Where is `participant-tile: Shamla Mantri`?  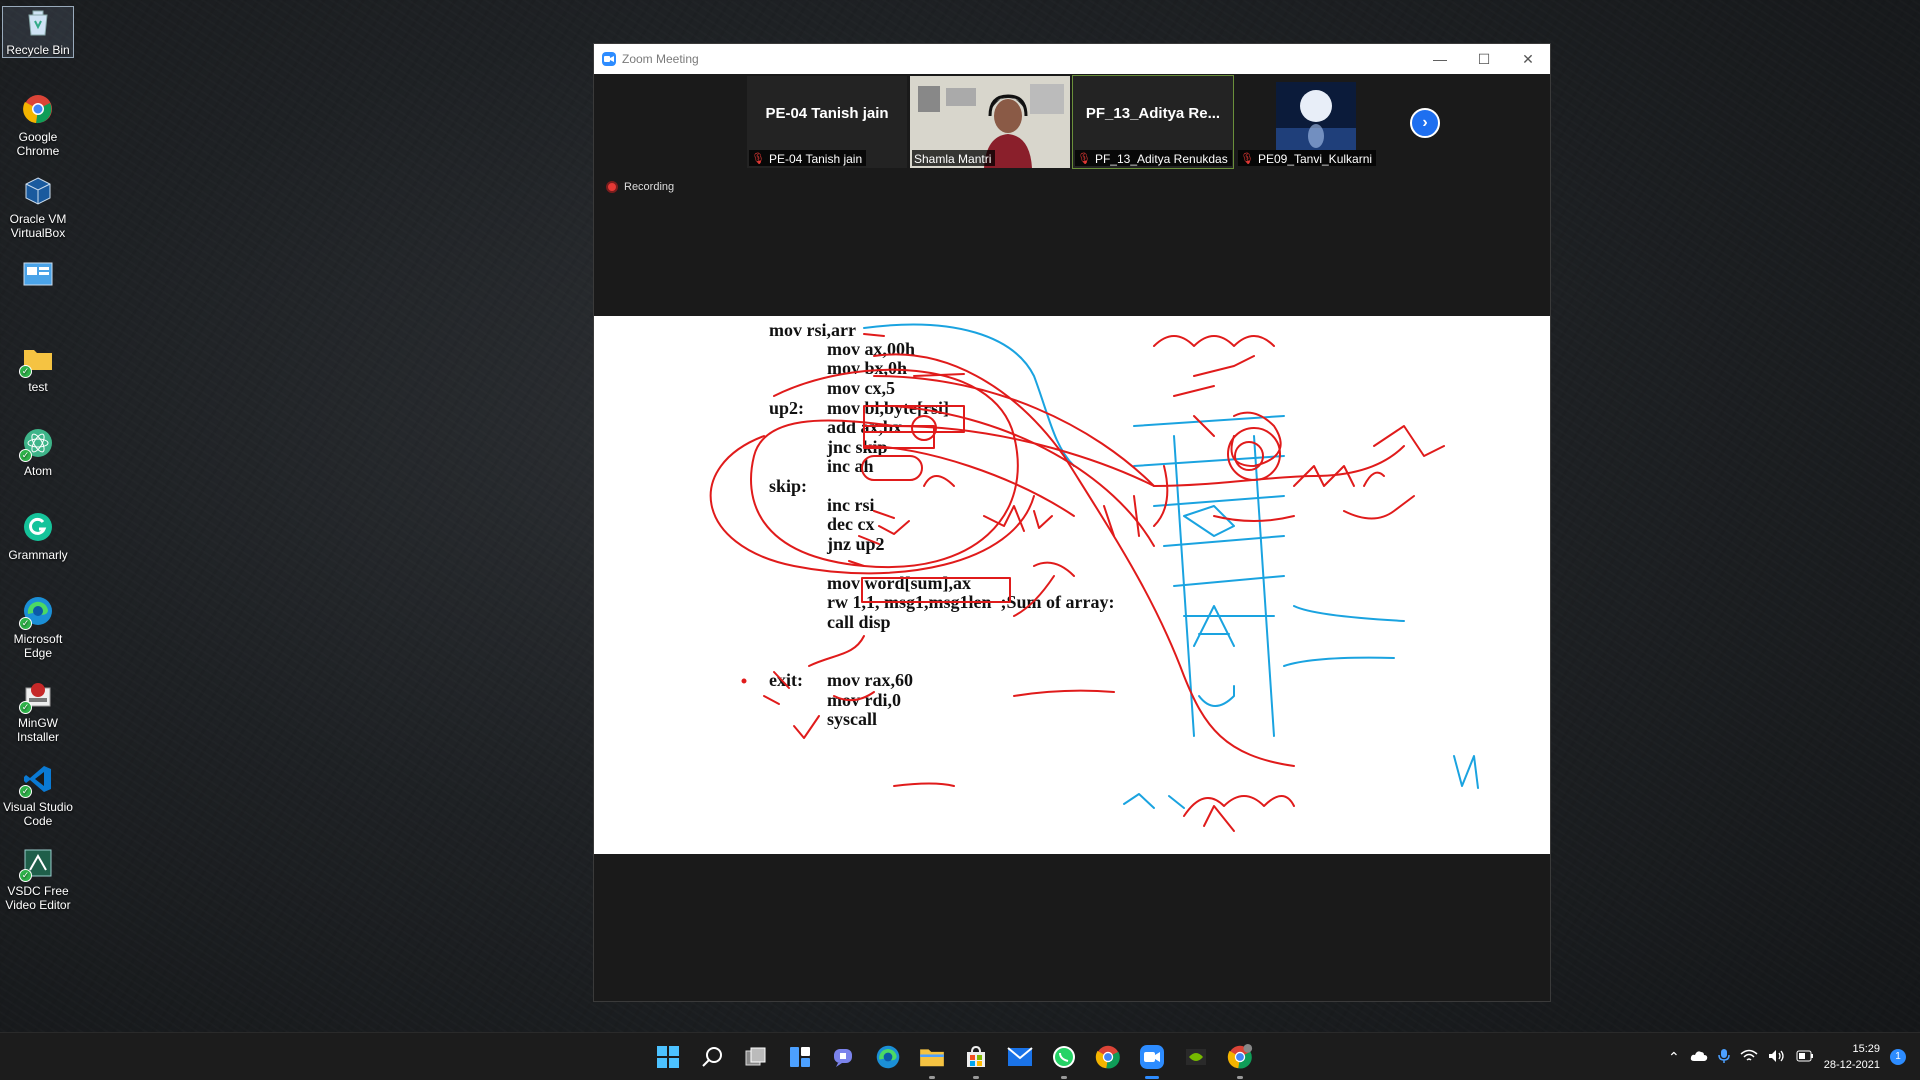
participant-tile: Shamla Mantri is located at coordinates (990, 122).